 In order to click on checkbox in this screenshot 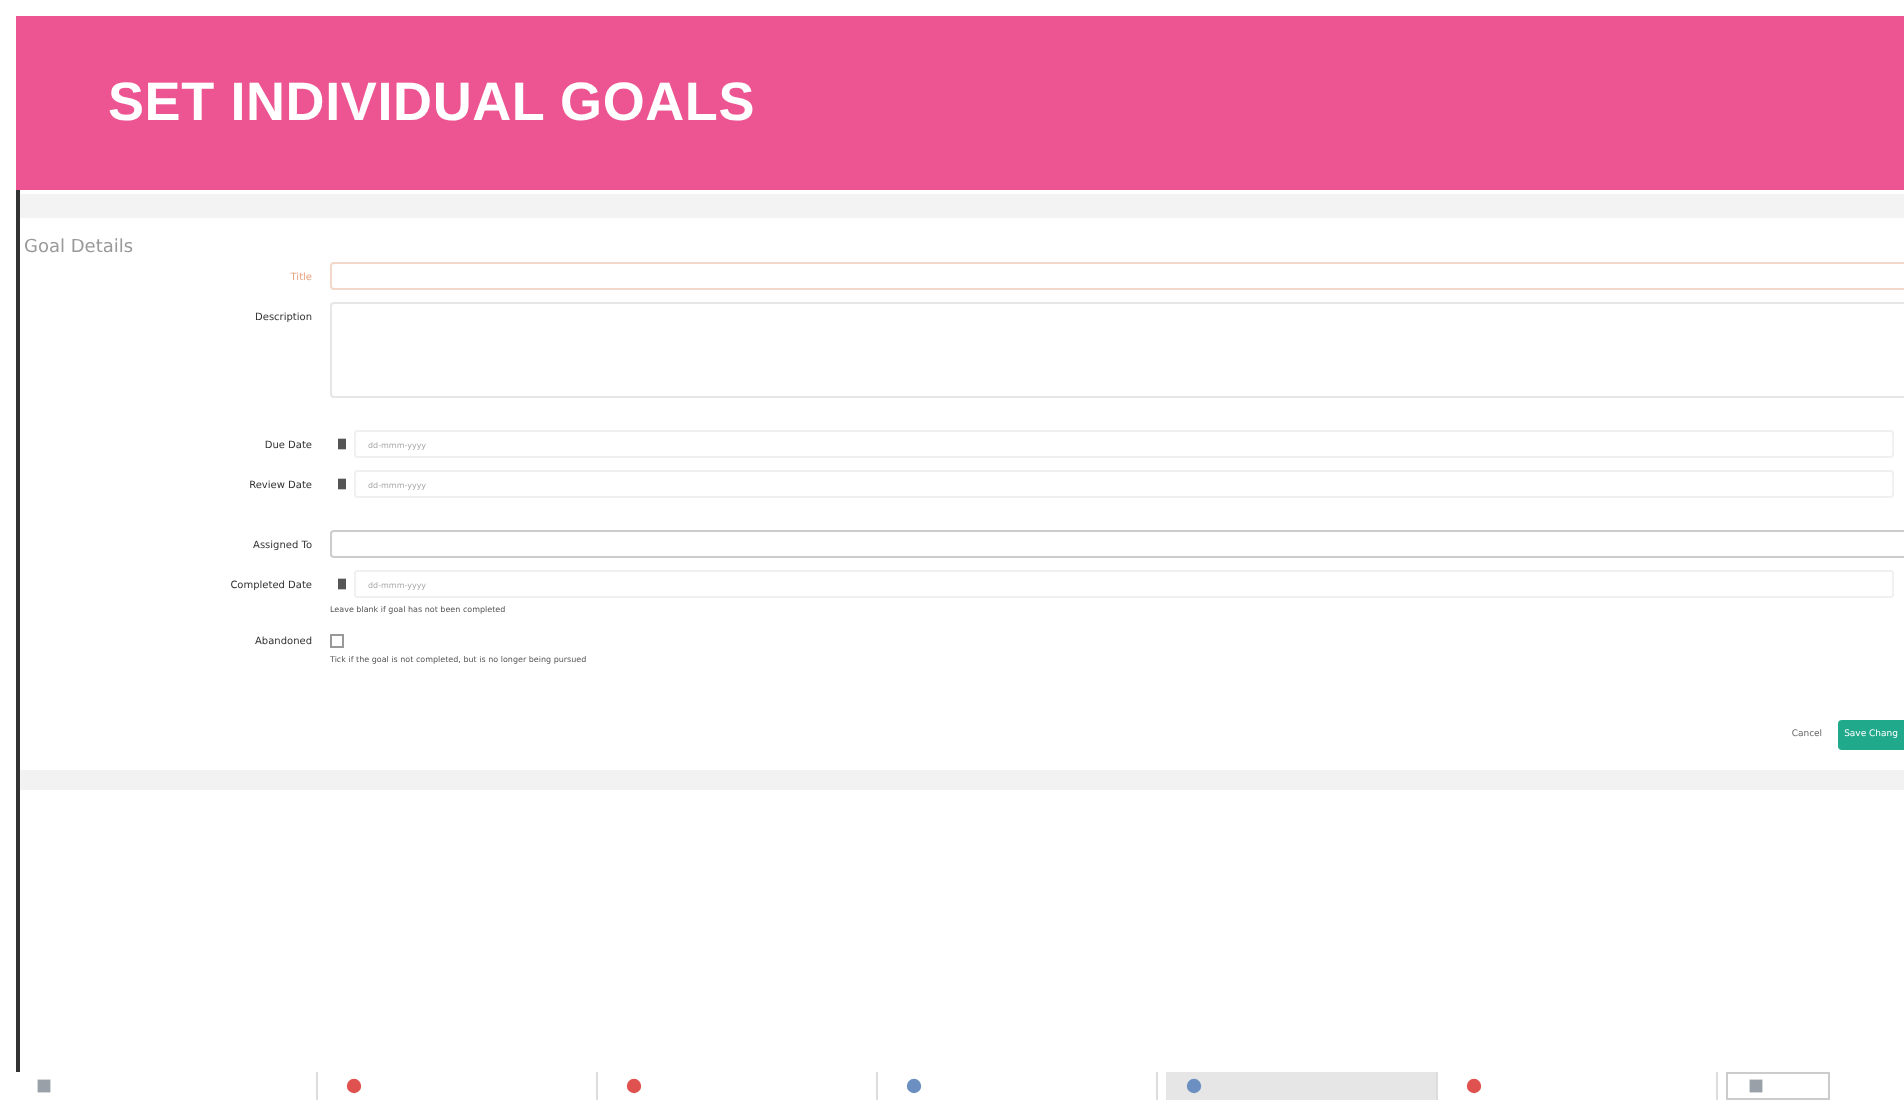, I will do `click(337, 641)`.